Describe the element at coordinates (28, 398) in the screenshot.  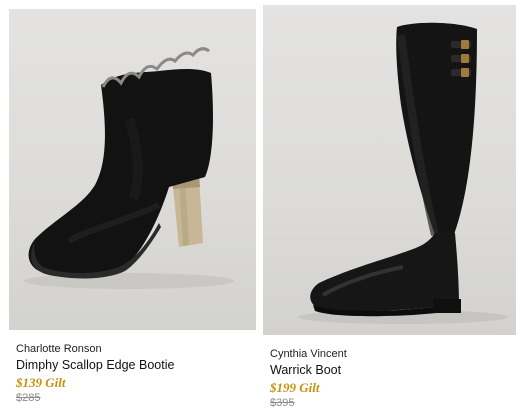
I see `original-price: $285` at that location.